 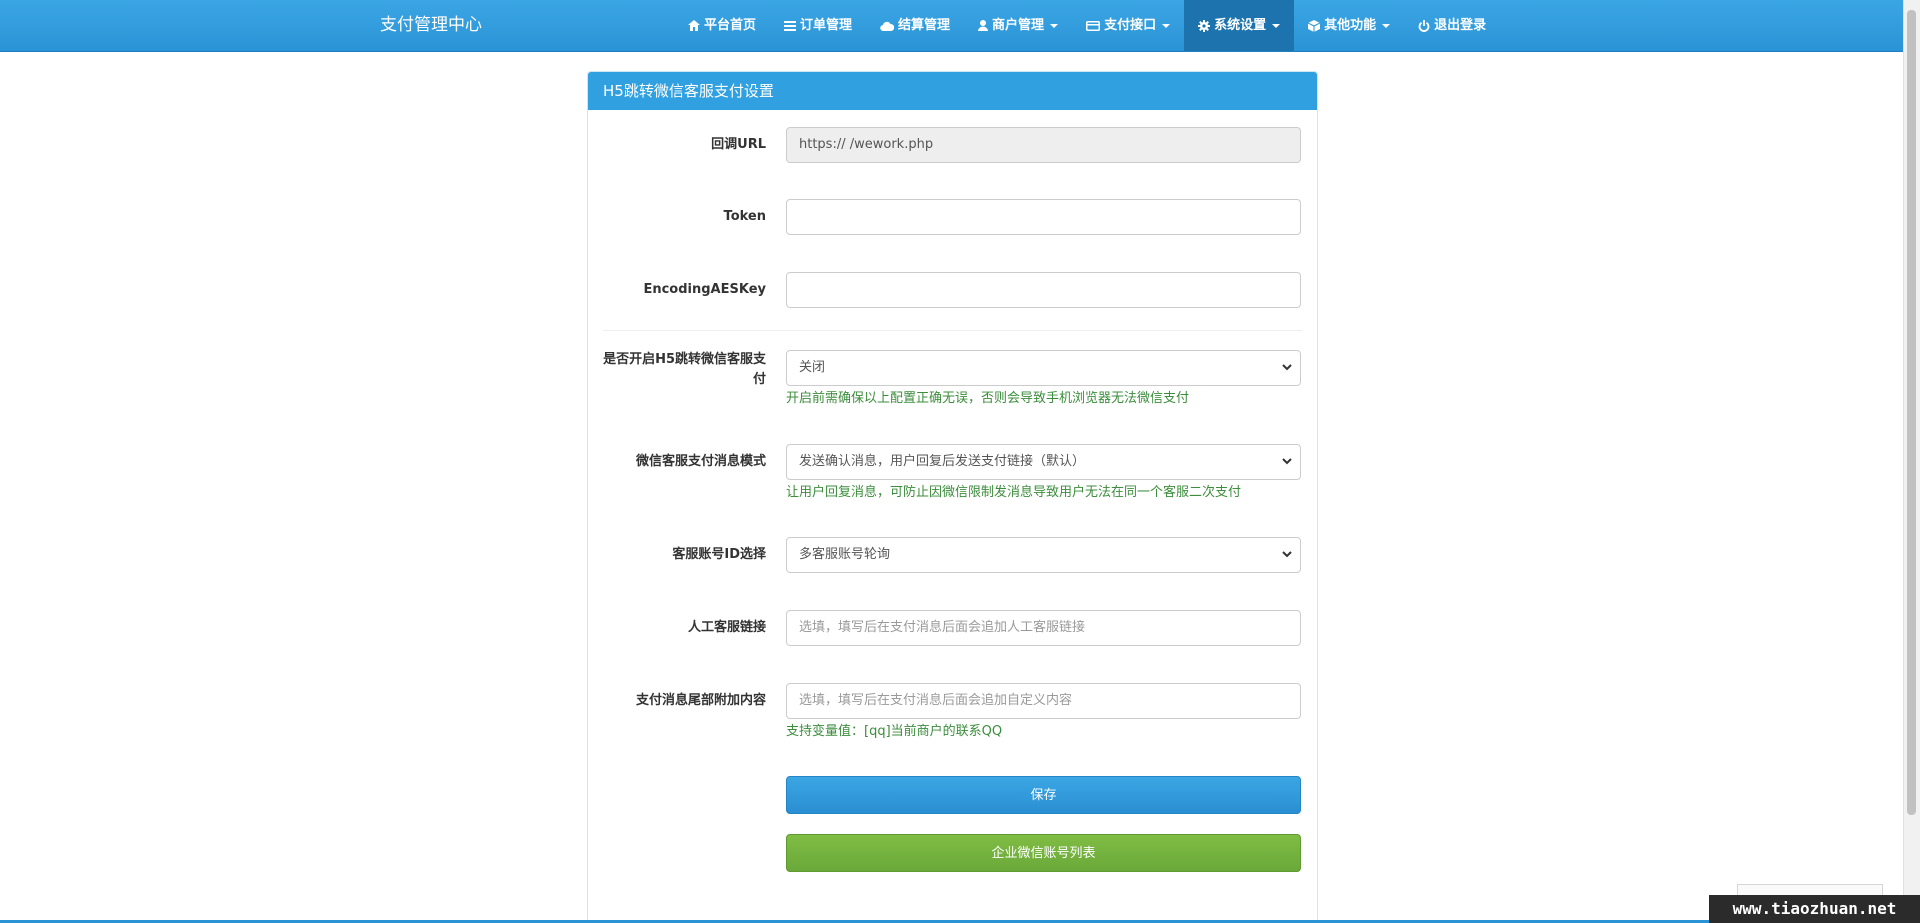 What do you see at coordinates (952, 330) in the screenshot?
I see `section-divider` at bounding box center [952, 330].